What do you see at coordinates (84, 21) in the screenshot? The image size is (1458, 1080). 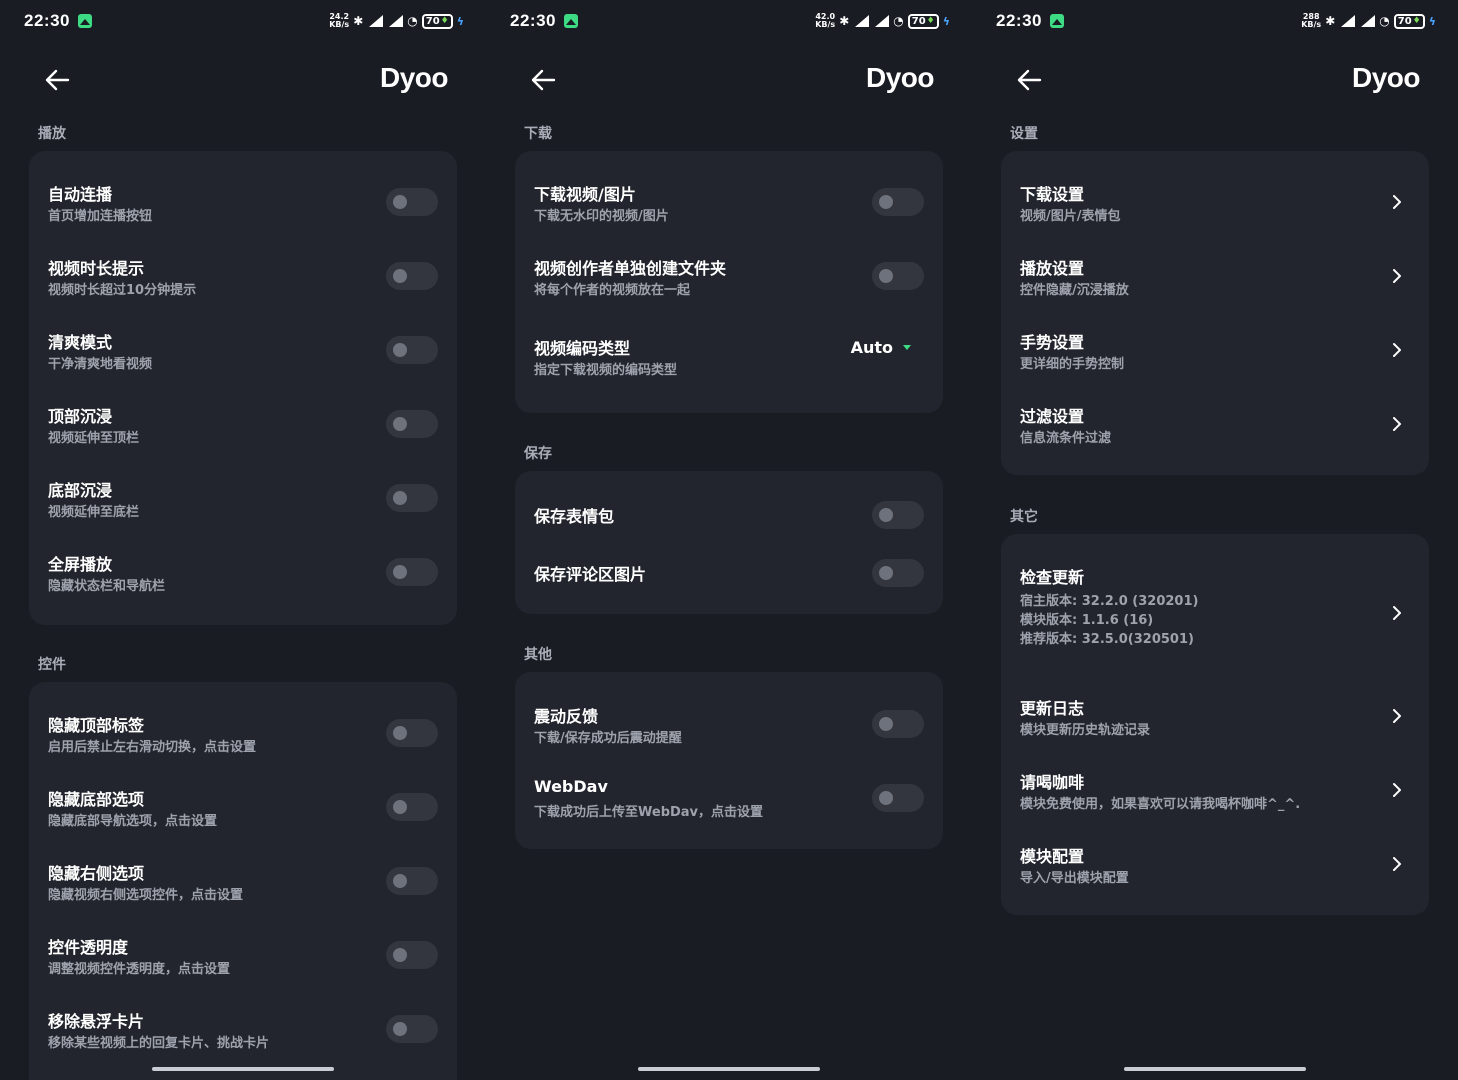 I see `gallery-notification-icon` at bounding box center [84, 21].